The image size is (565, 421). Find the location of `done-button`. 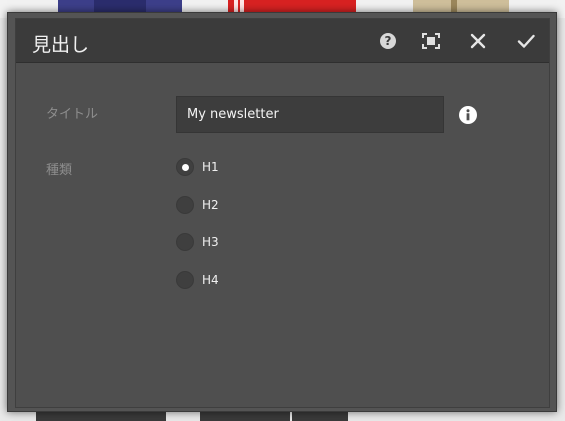

done-button is located at coordinates (526, 41).